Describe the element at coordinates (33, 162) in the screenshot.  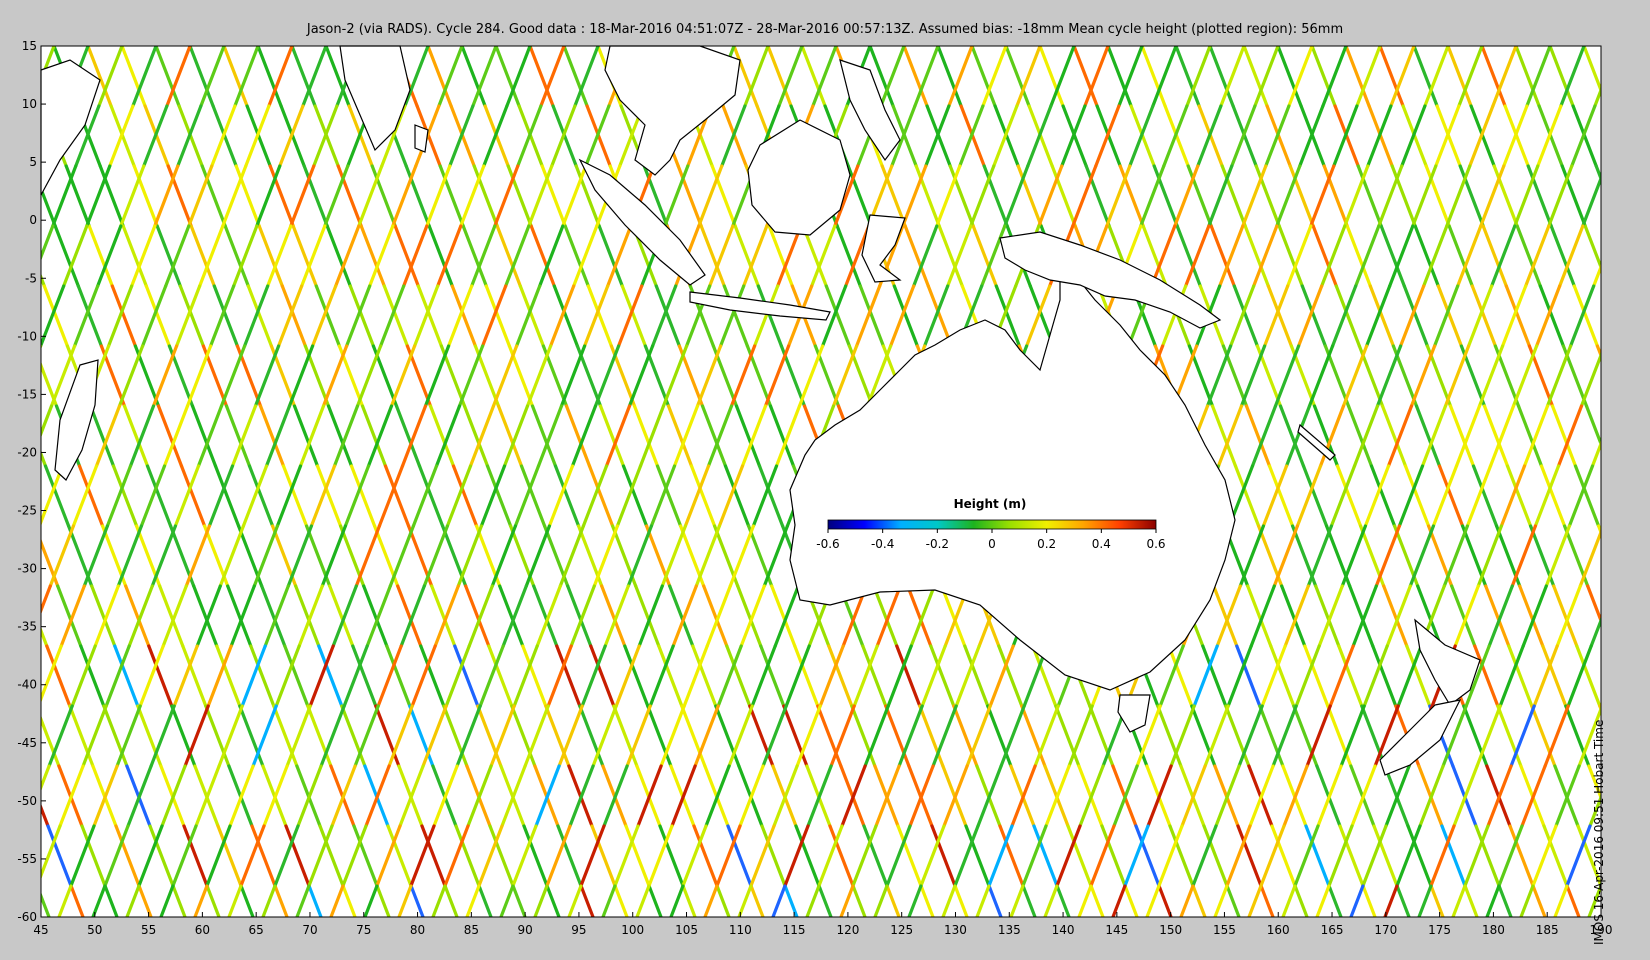
I see `lat-tick-label: 5` at that location.